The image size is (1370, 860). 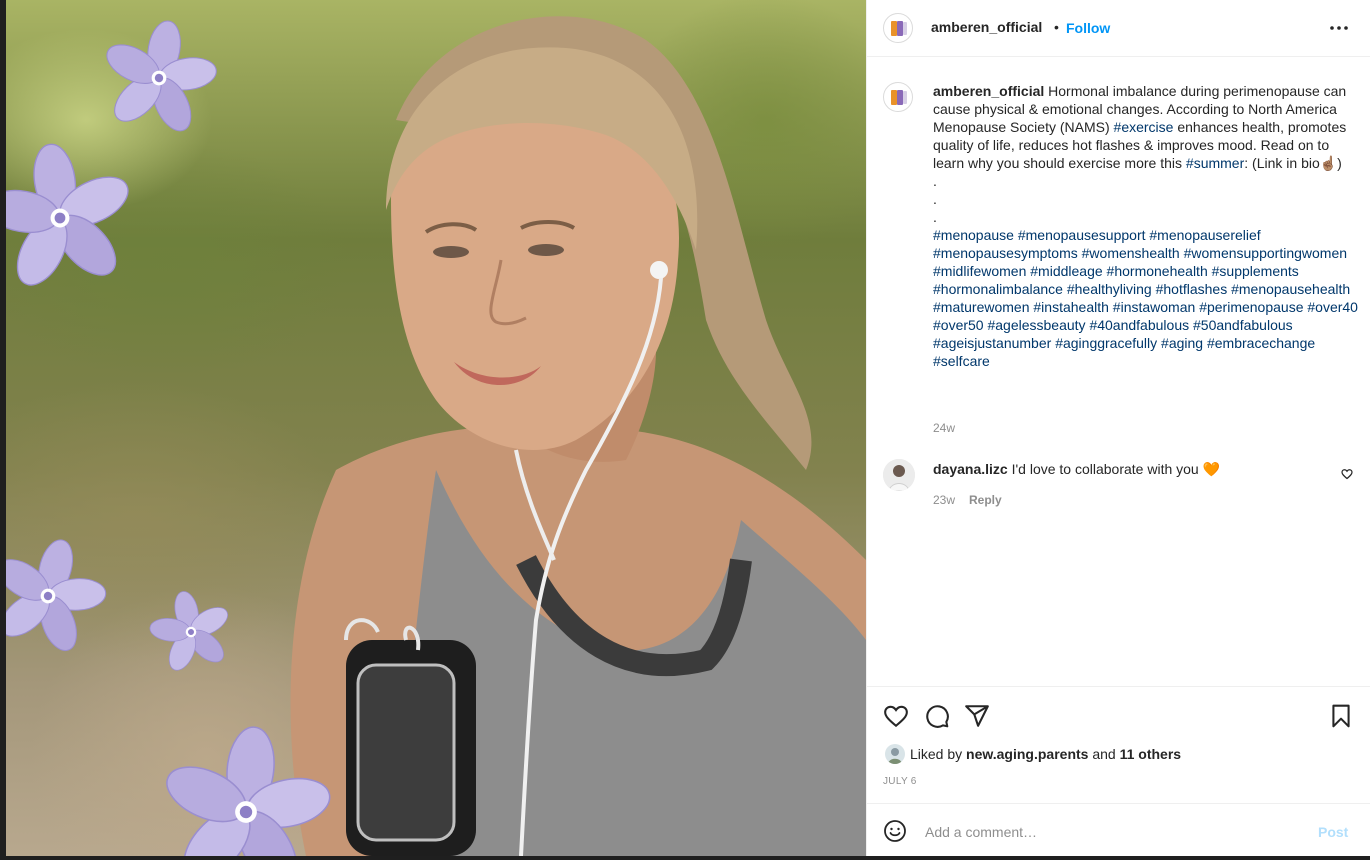 I want to click on comment-age: 23w, so click(x=944, y=500).